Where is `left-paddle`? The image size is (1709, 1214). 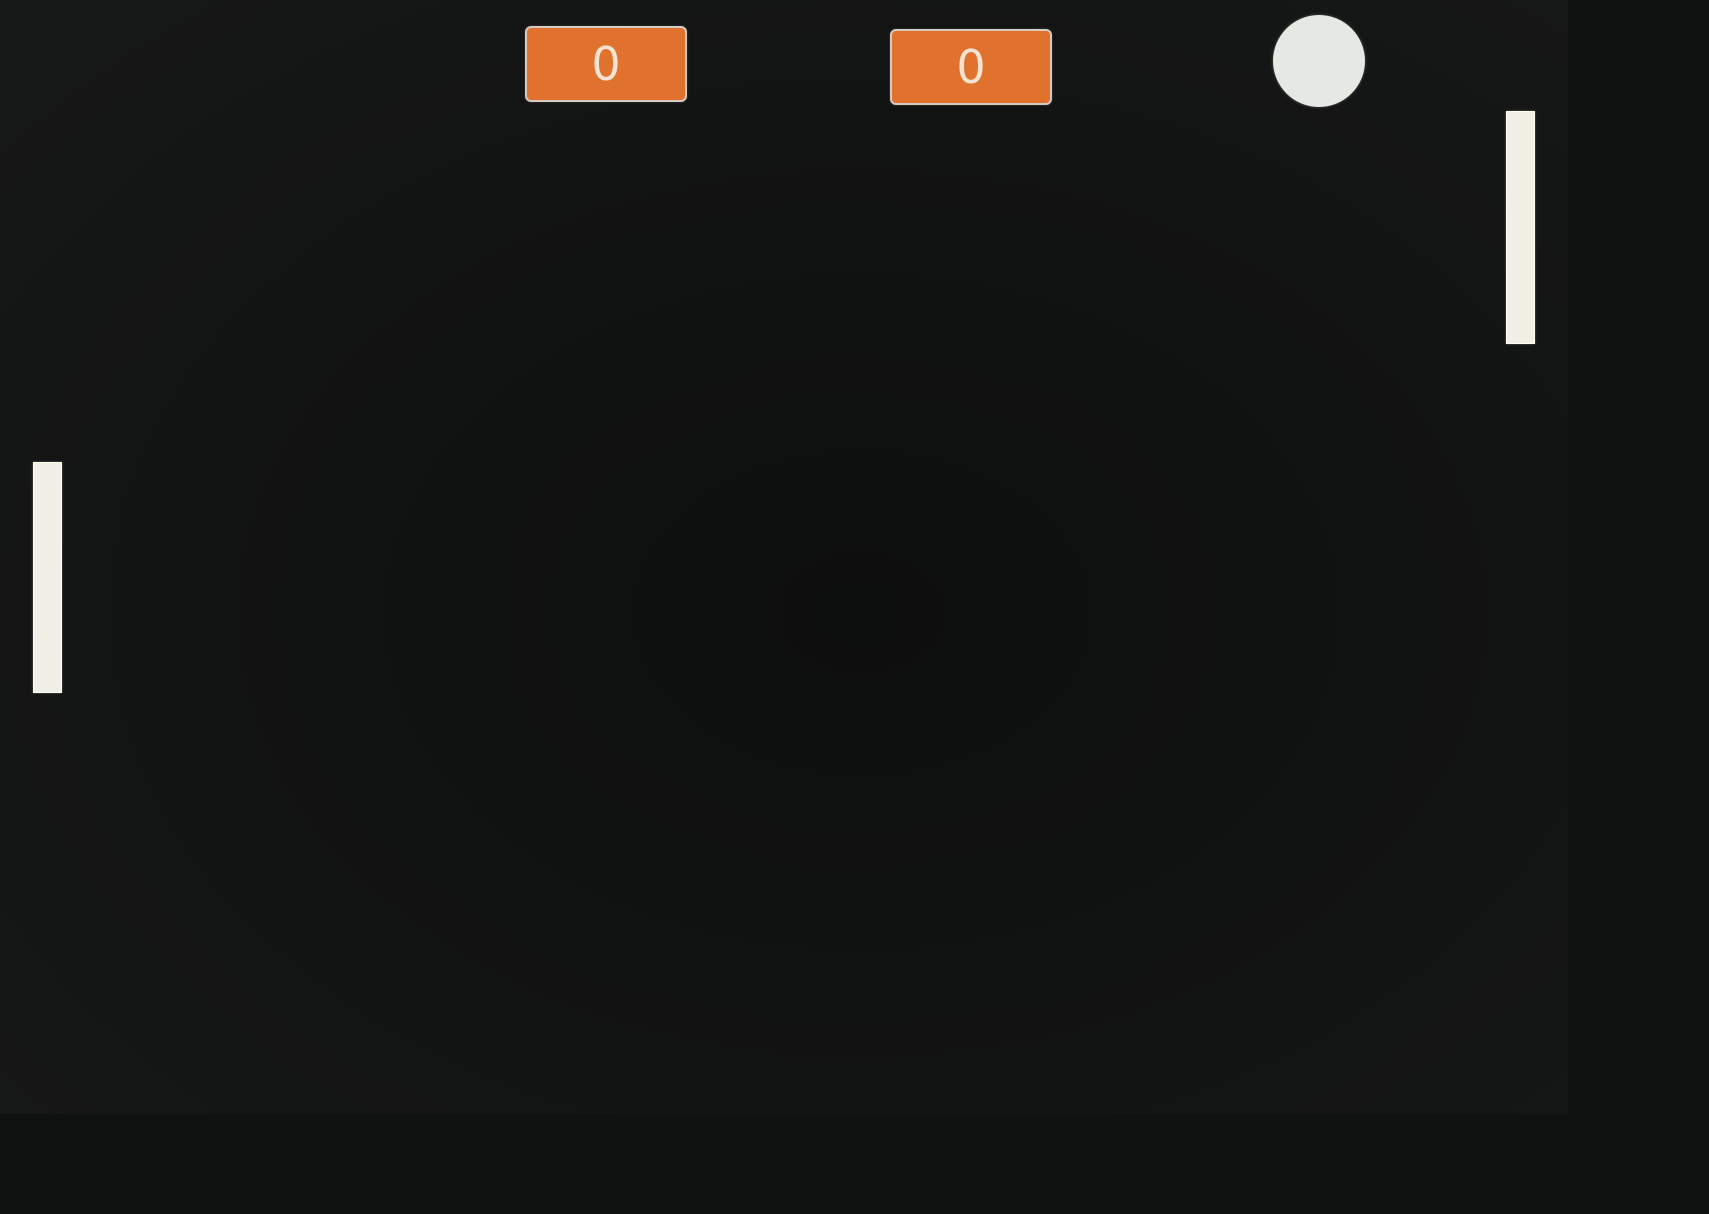
left-paddle is located at coordinates (47, 577).